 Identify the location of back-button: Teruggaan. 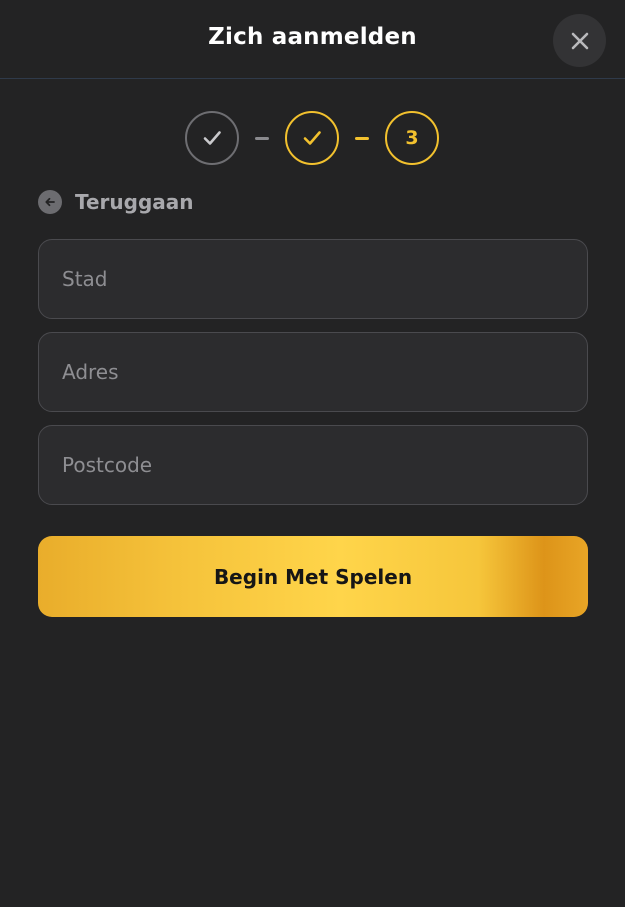
(116, 202).